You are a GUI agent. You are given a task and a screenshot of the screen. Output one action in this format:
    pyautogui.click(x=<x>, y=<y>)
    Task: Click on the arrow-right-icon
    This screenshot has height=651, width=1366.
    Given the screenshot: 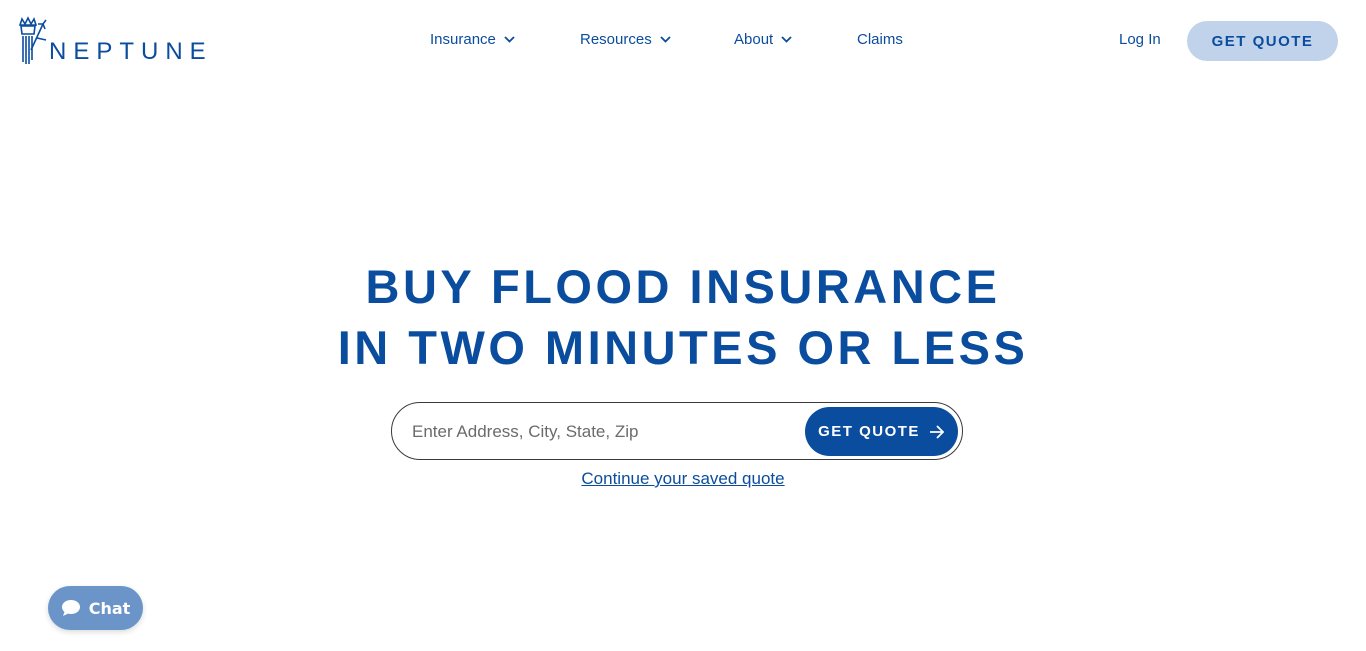 What is the action you would take?
    pyautogui.click(x=937, y=431)
    